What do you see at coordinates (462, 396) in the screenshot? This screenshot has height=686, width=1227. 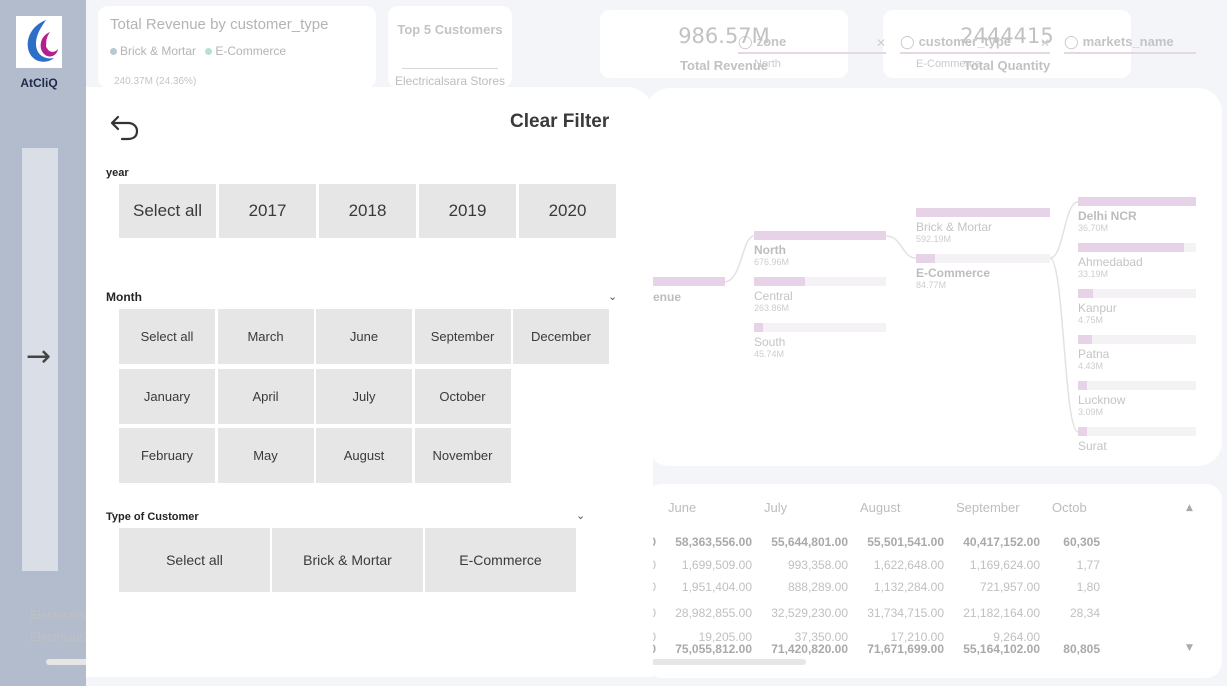 I see `month-option: October` at bounding box center [462, 396].